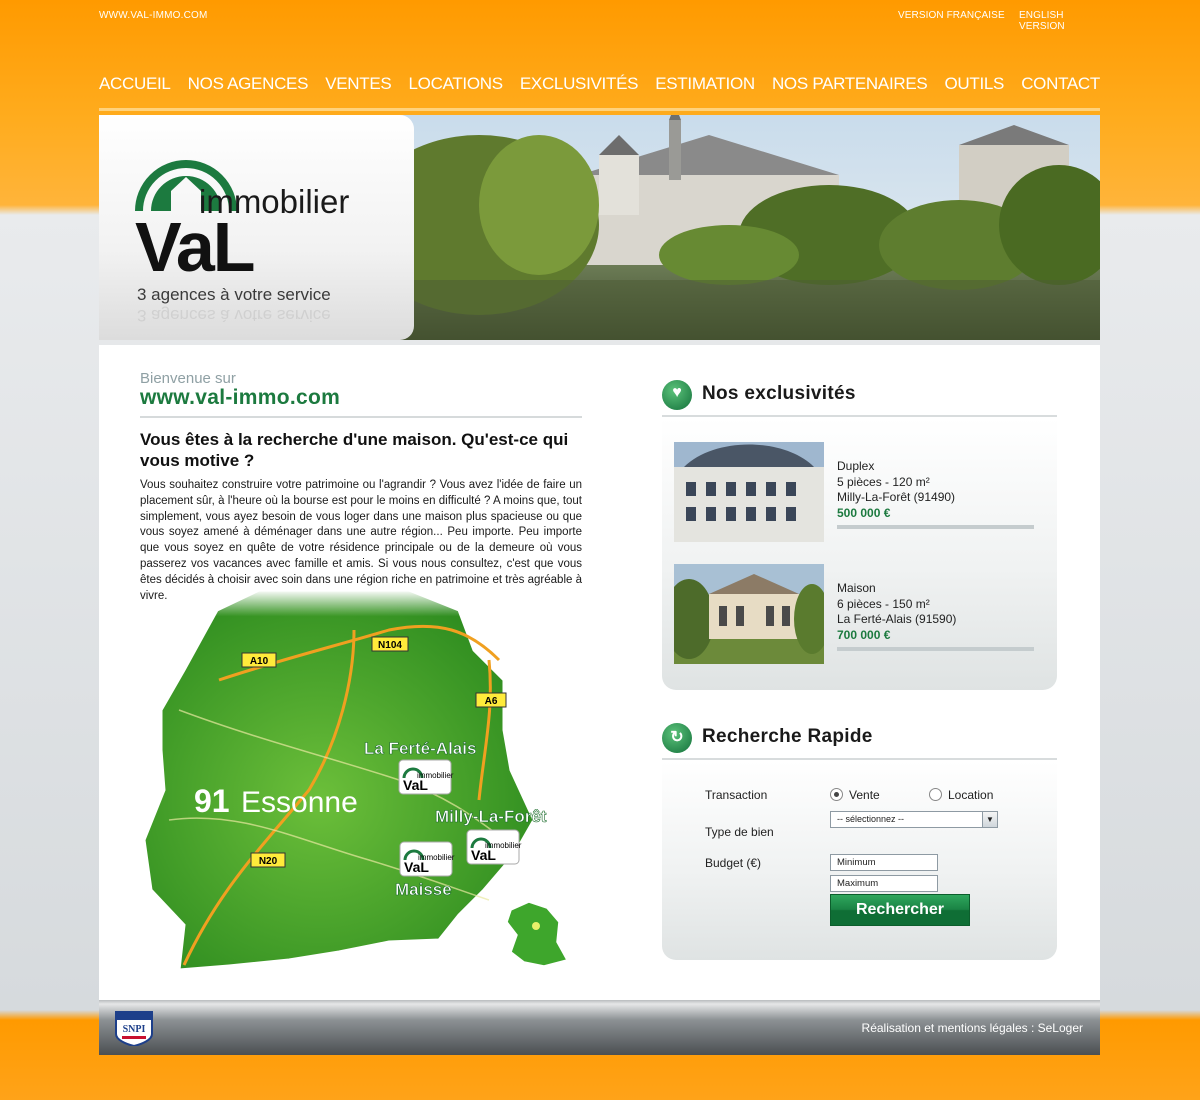 The image size is (1200, 1100). I want to click on nav-ventes: VENTES, so click(358, 86).